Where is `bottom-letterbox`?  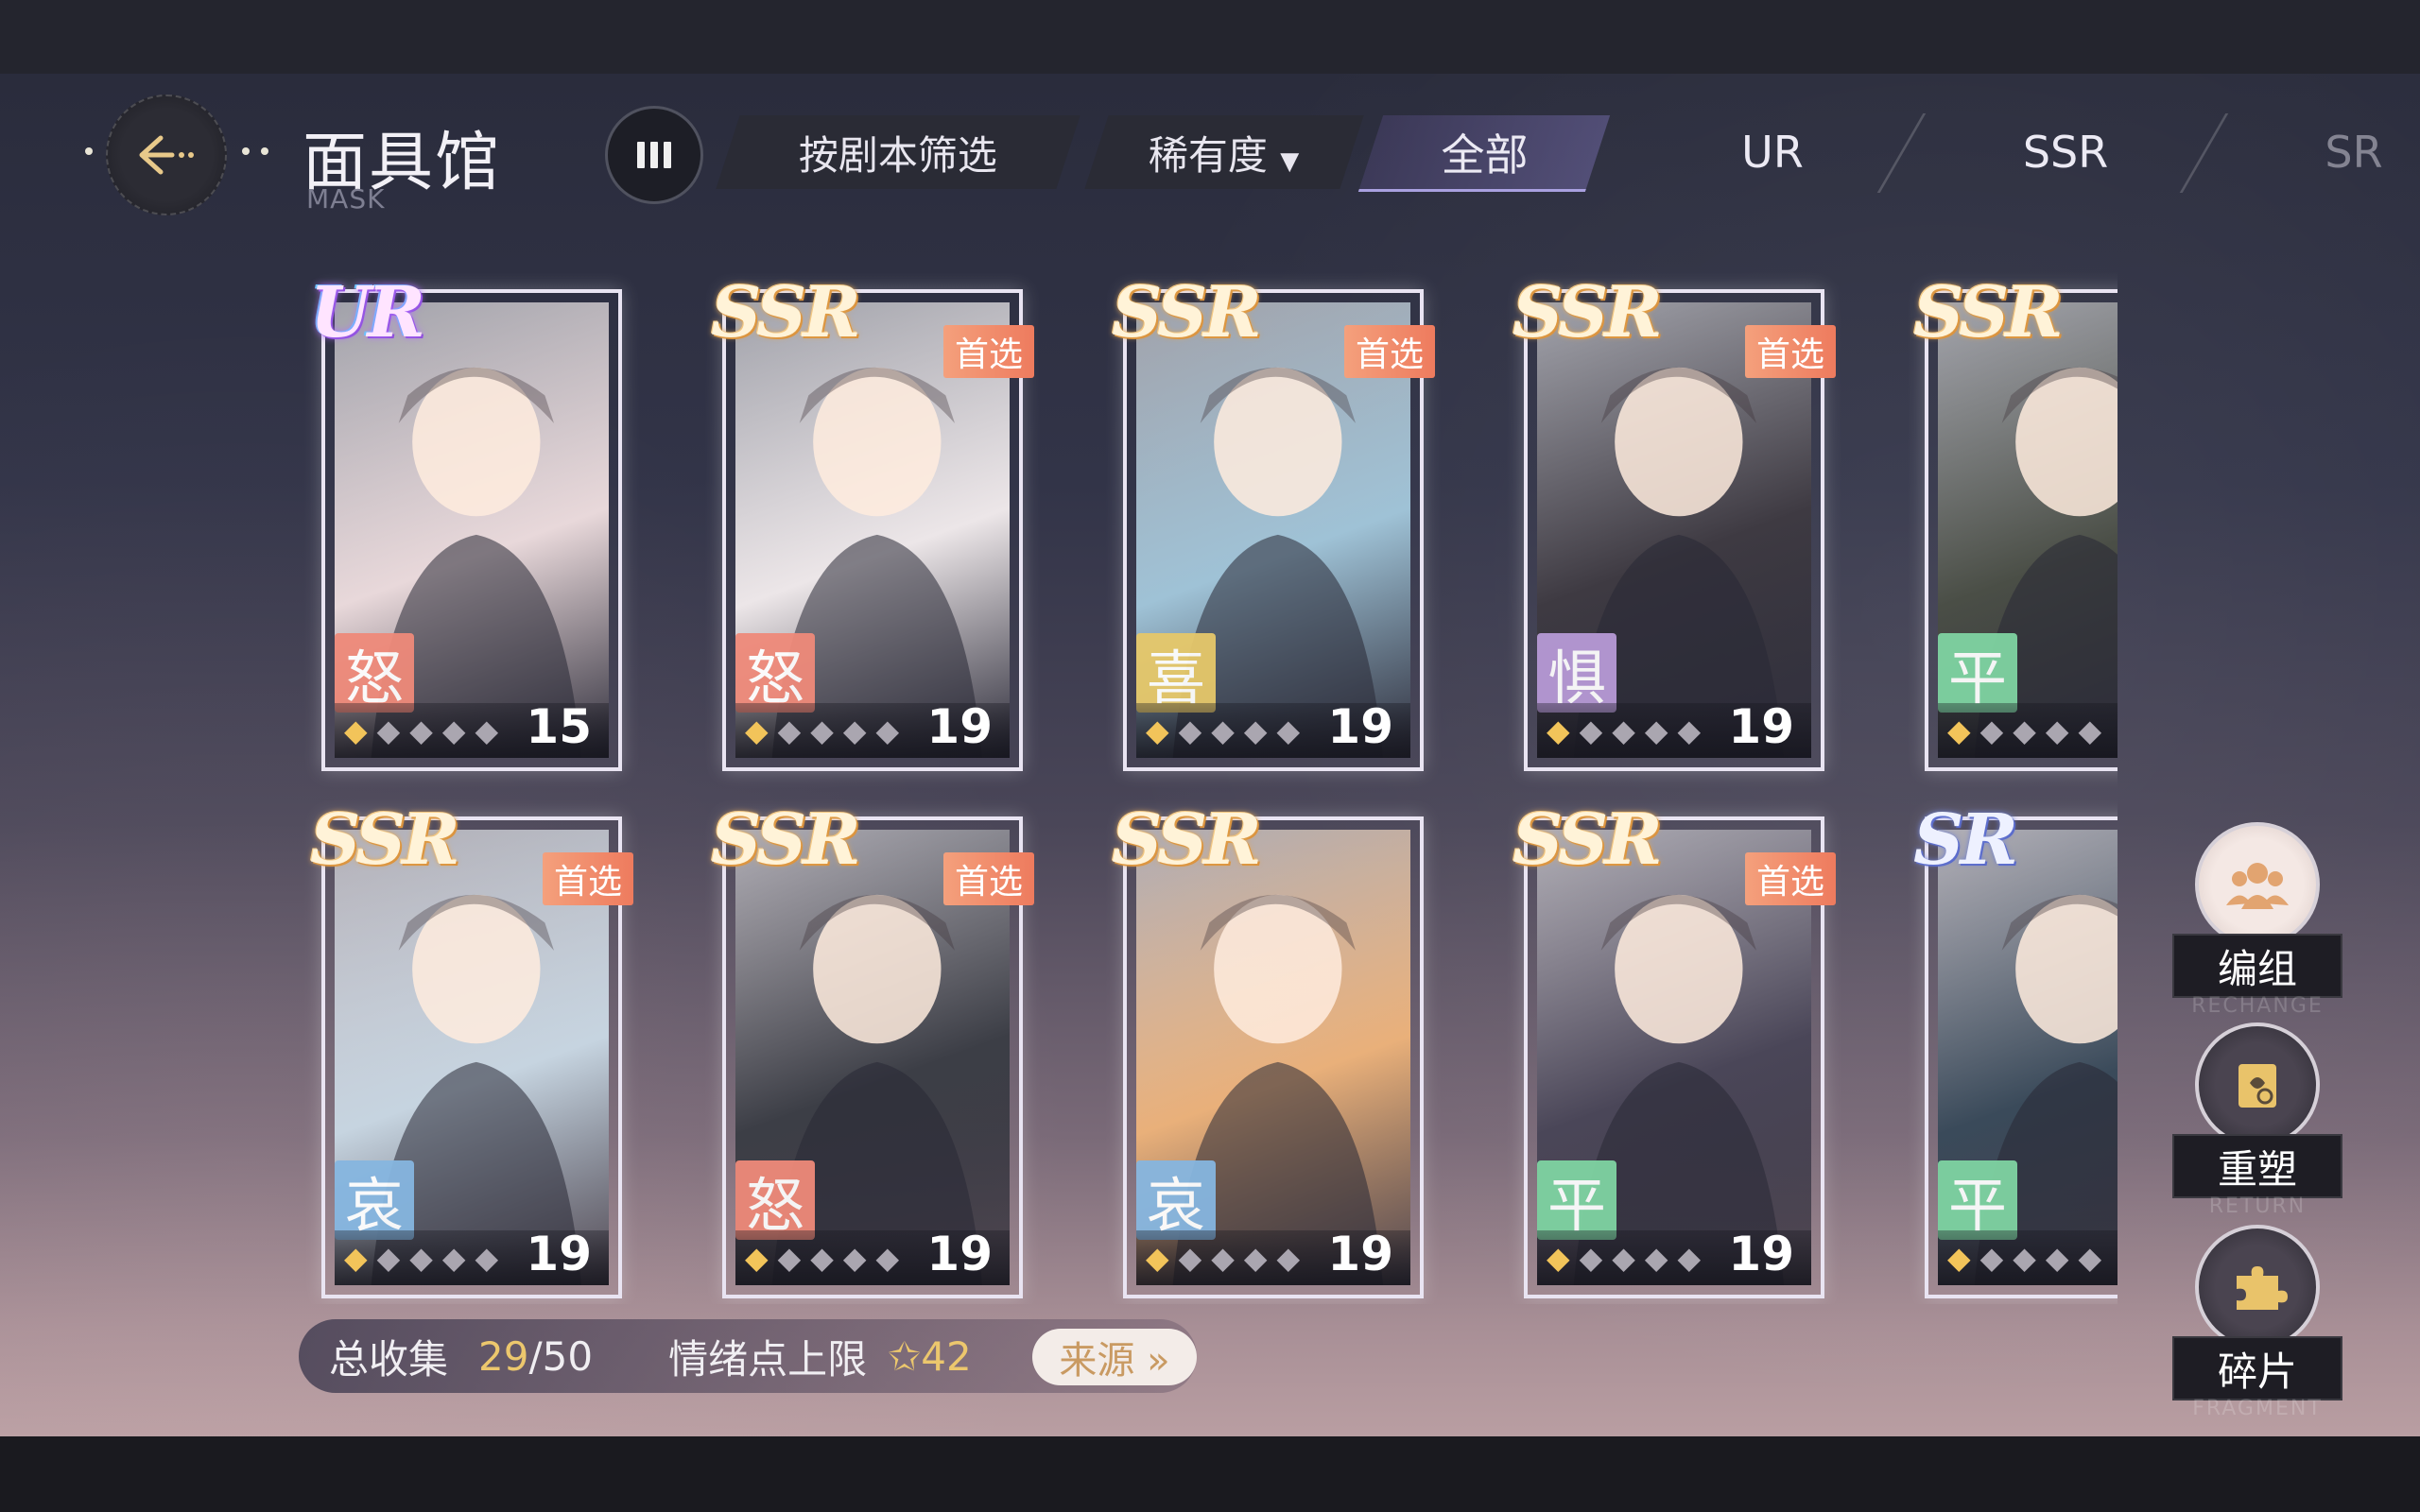 bottom-letterbox is located at coordinates (1210, 1474).